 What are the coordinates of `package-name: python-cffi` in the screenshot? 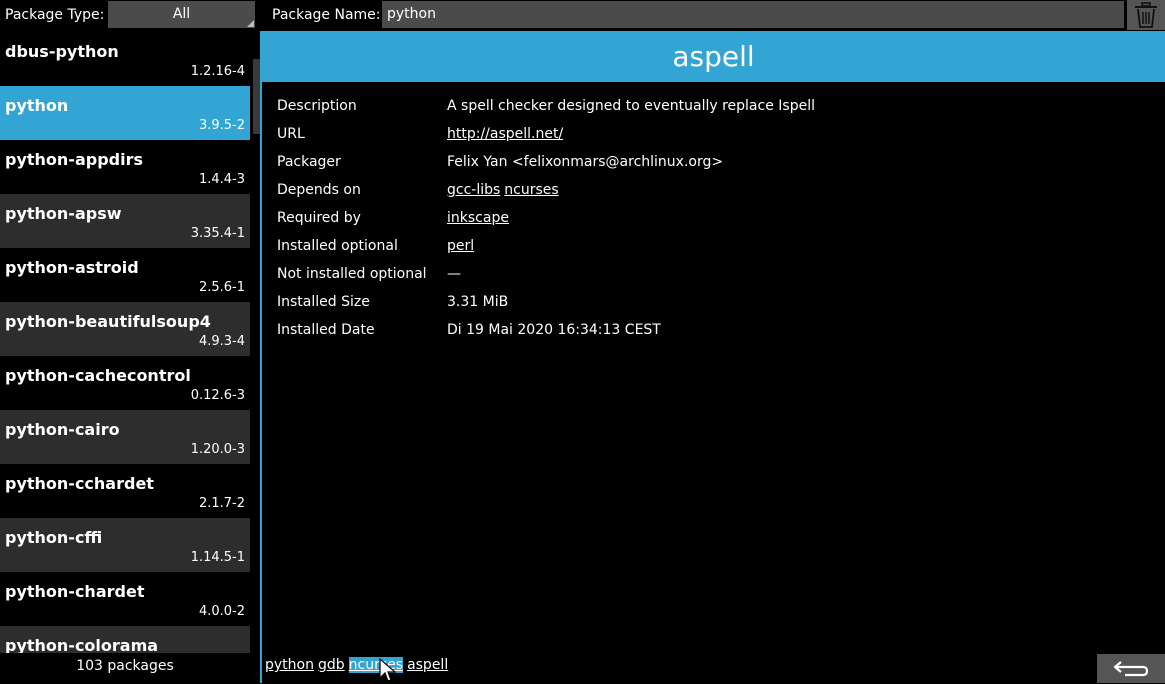 It's located at (54, 537).